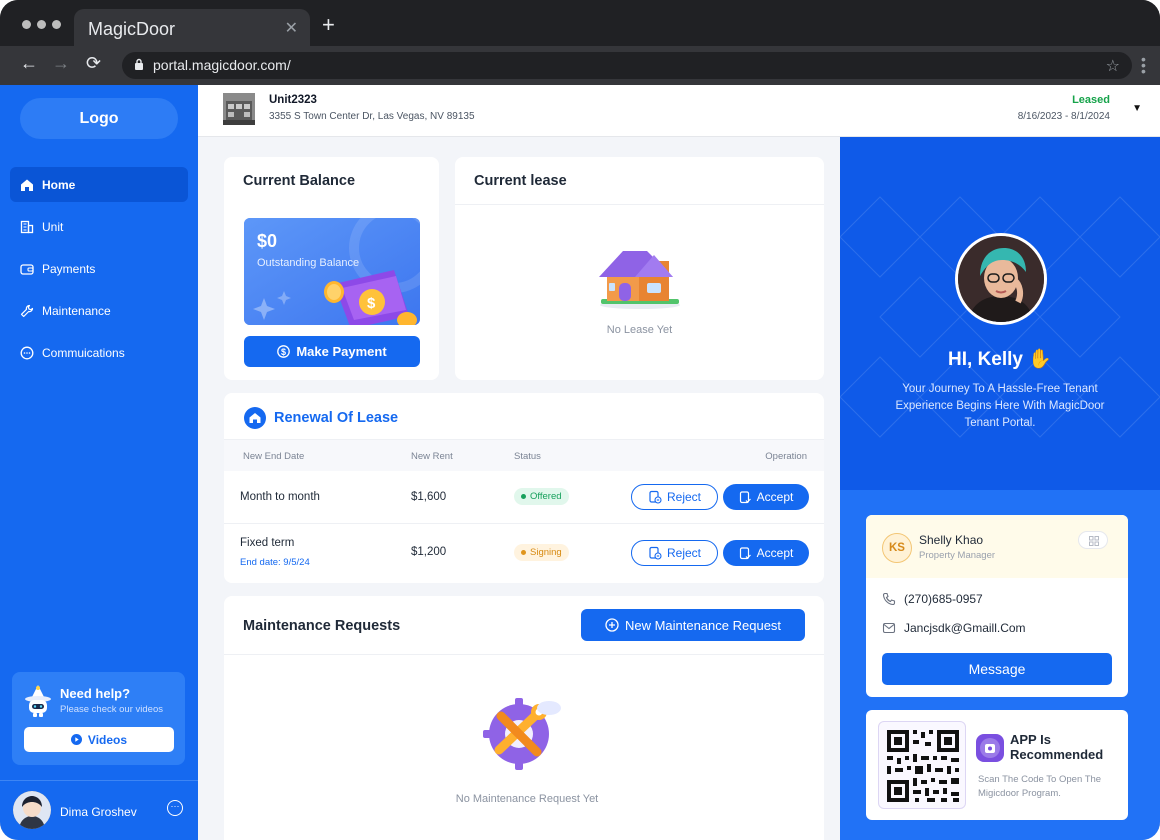 The width and height of the screenshot is (1160, 840). What do you see at coordinates (291, 28) in the screenshot?
I see `close-icon: ✕` at bounding box center [291, 28].